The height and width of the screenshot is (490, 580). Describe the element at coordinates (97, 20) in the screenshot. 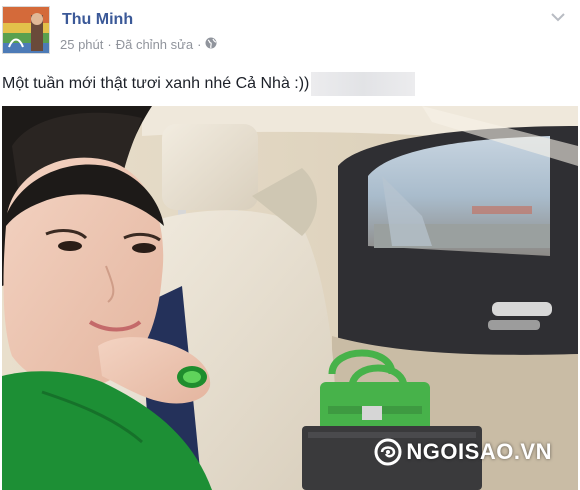

I see `author-name: Thu Minh` at that location.